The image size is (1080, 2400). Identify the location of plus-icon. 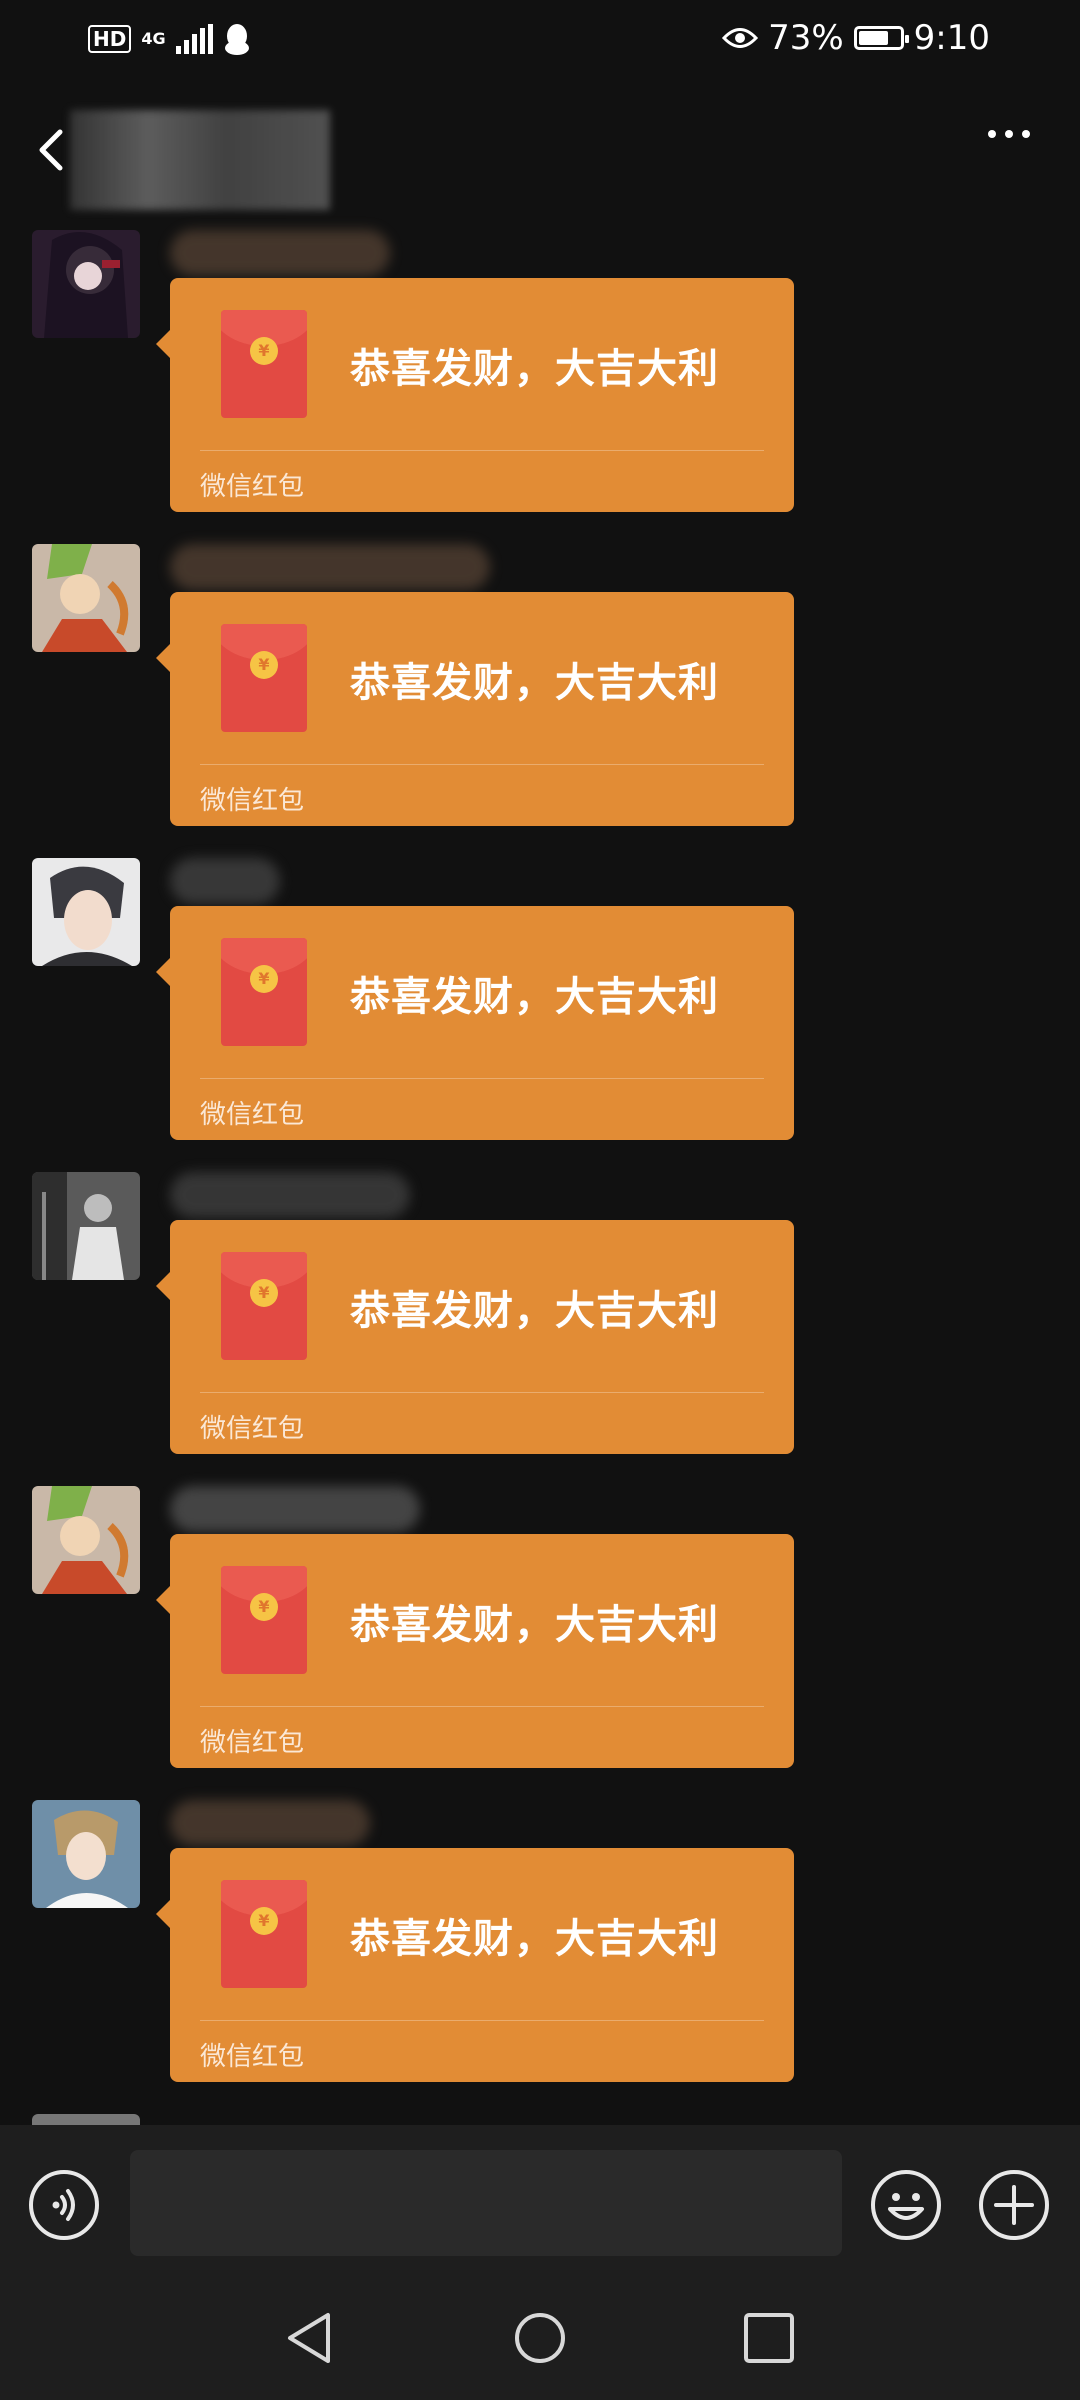
(1014, 2205).